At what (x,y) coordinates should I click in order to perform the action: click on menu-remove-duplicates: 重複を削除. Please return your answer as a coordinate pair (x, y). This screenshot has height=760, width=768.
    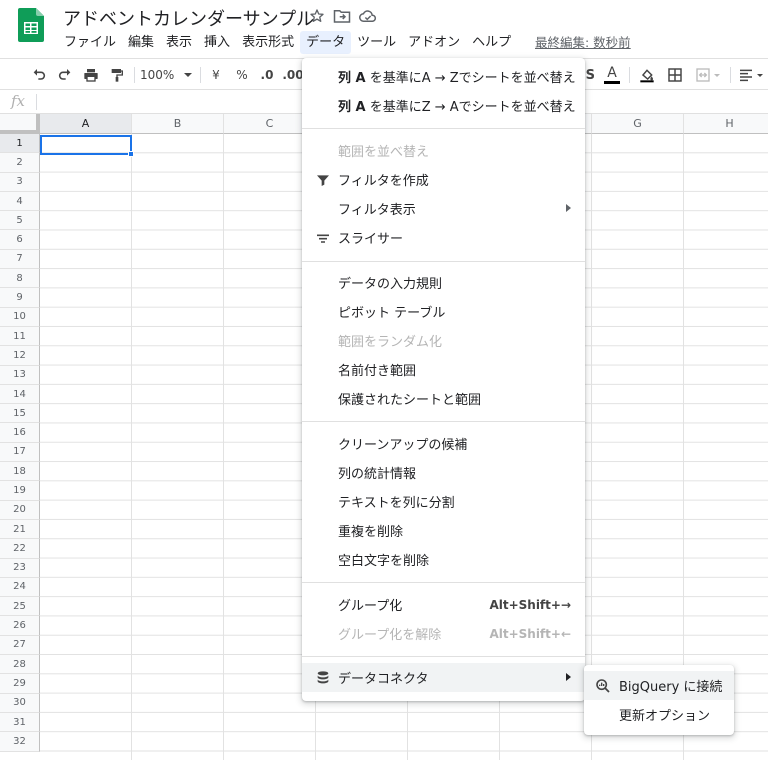
    Looking at the image, I should click on (443, 530).